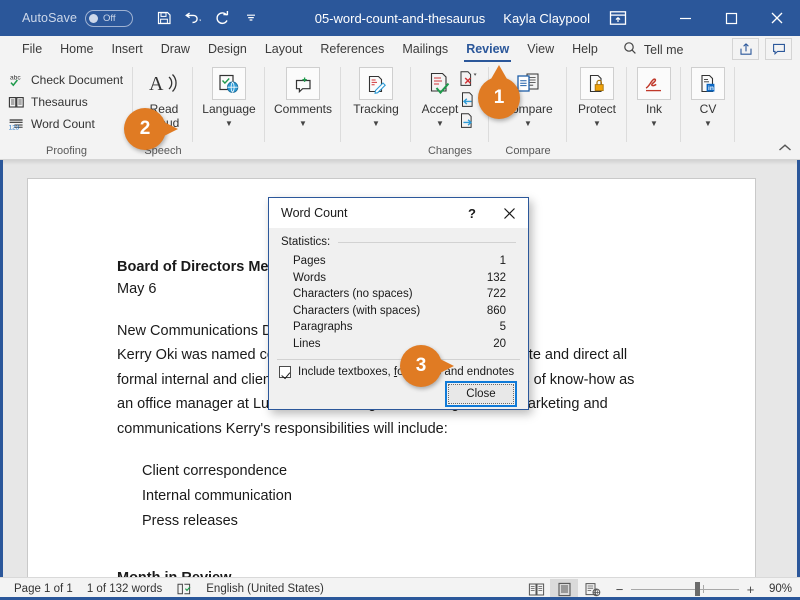 The height and width of the screenshot is (600, 800). I want to click on check-document-button: abc Check Document, so click(66, 80).